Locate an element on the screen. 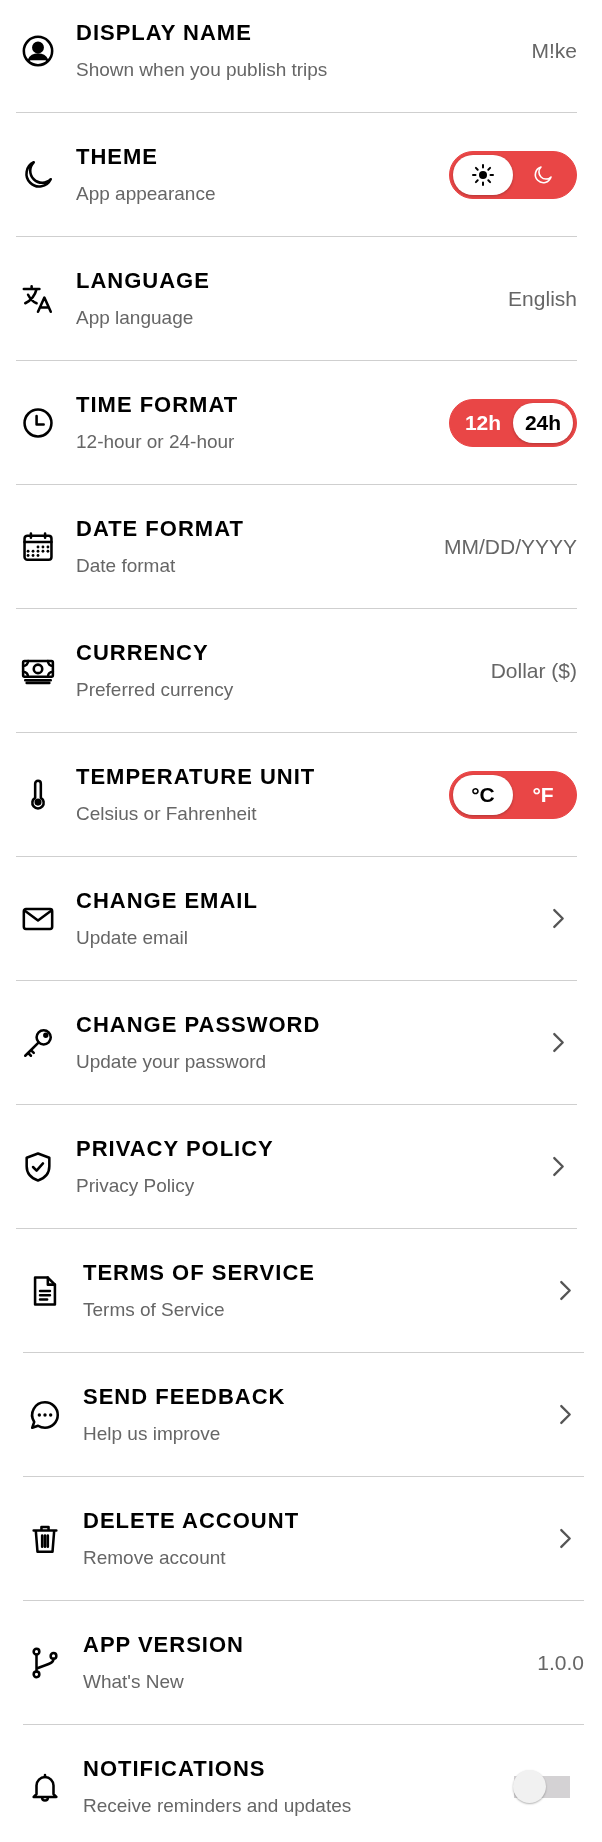 This screenshot has width=602, height=1842. user-icon is located at coordinates (38, 50).